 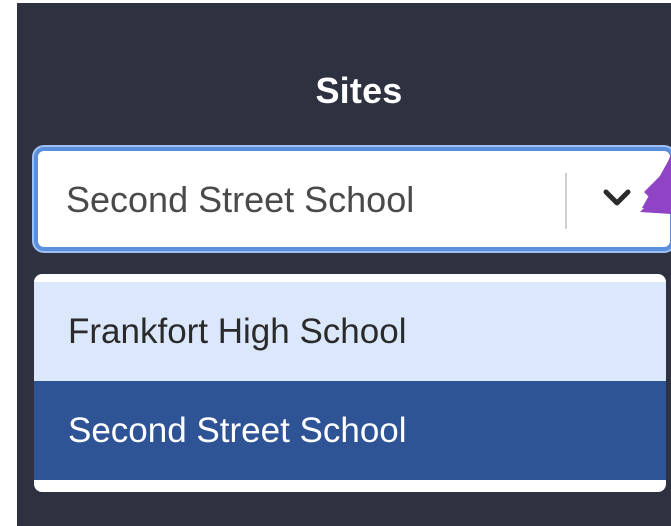 What do you see at coordinates (359, 90) in the screenshot?
I see `sites-label: Sites` at bounding box center [359, 90].